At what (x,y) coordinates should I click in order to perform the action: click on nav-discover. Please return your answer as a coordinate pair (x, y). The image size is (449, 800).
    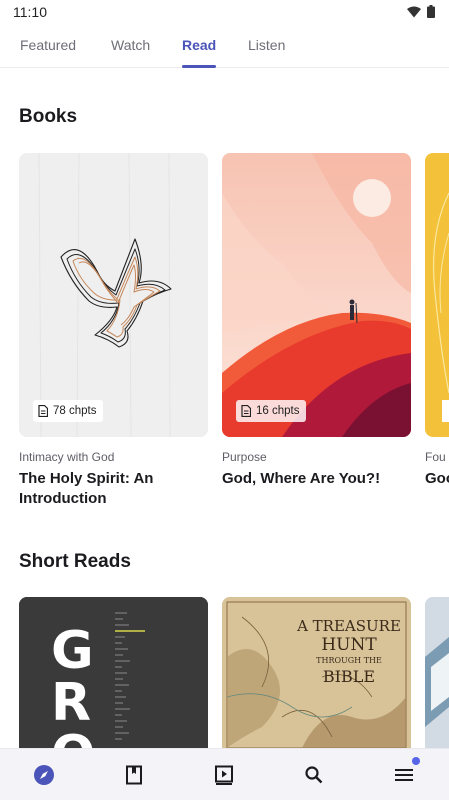
    Looking at the image, I should click on (44, 775).